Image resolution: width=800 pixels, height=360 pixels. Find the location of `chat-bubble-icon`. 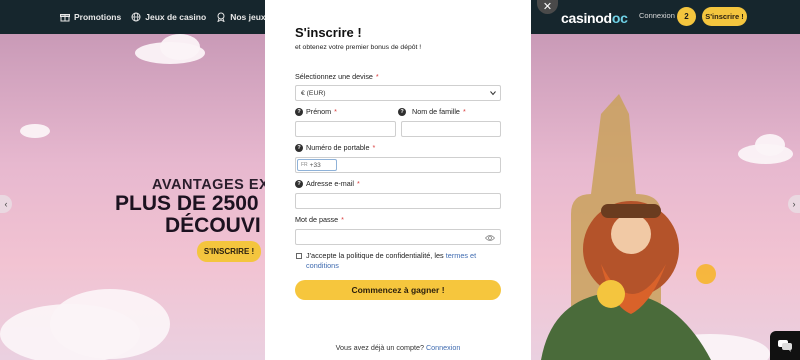

chat-bubble-icon is located at coordinates (785, 345).